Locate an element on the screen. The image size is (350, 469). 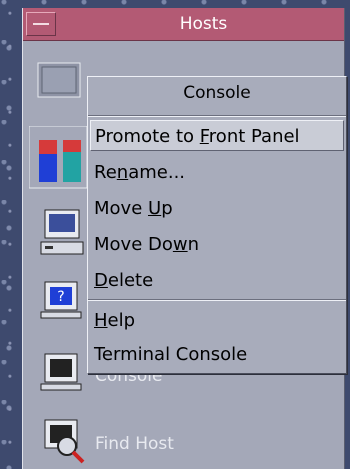
menu-item-delete: Delete is located at coordinates (217, 280).